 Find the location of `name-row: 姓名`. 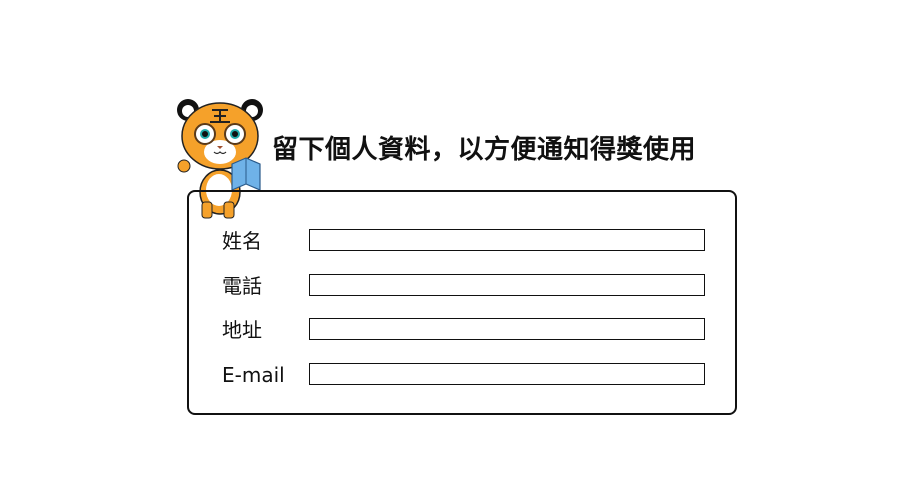

name-row: 姓名 is located at coordinates (463, 241).